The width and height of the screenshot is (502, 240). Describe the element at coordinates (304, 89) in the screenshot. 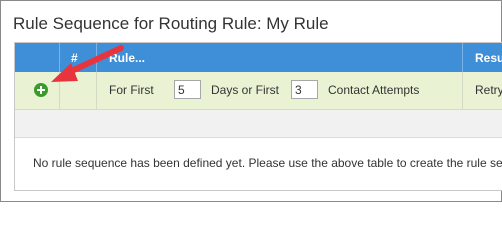

I see `attempts-input` at that location.